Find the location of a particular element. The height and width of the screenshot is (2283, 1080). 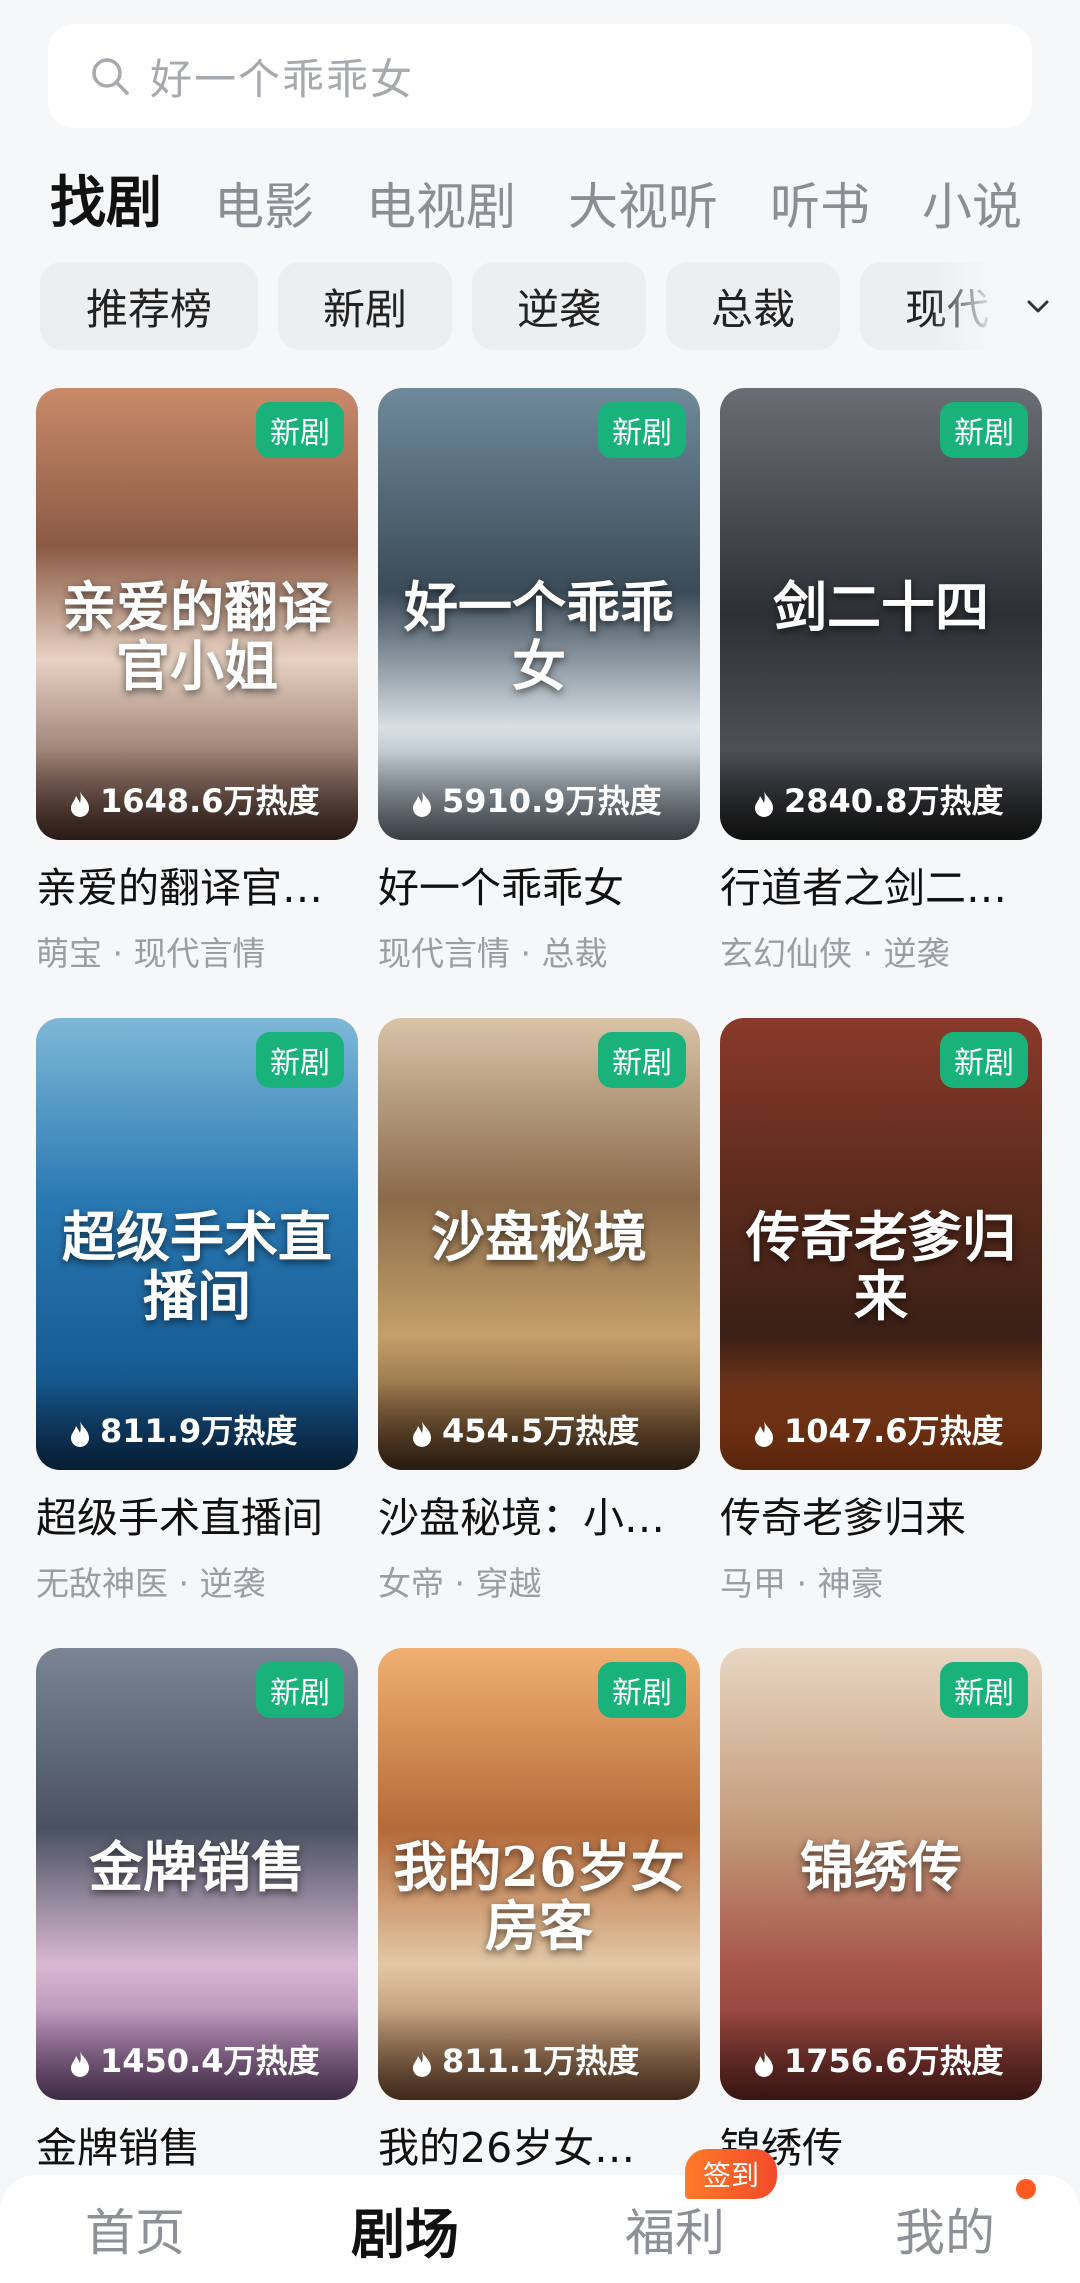

poster-image: 我的26岁女房客 新剧 811.1万热度 is located at coordinates (539, 1874).